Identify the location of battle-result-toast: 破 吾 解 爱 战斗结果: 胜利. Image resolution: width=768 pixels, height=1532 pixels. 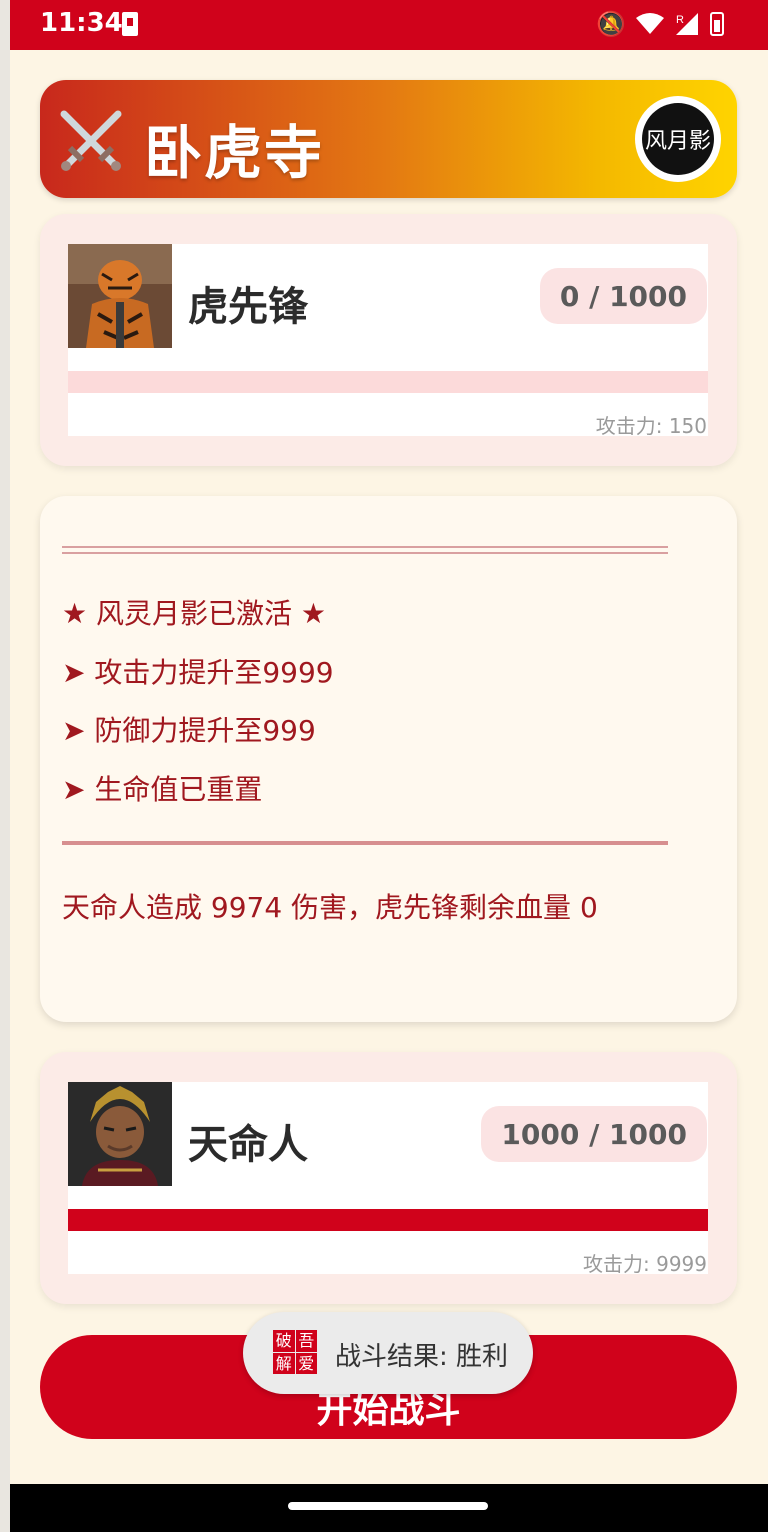
(388, 1353).